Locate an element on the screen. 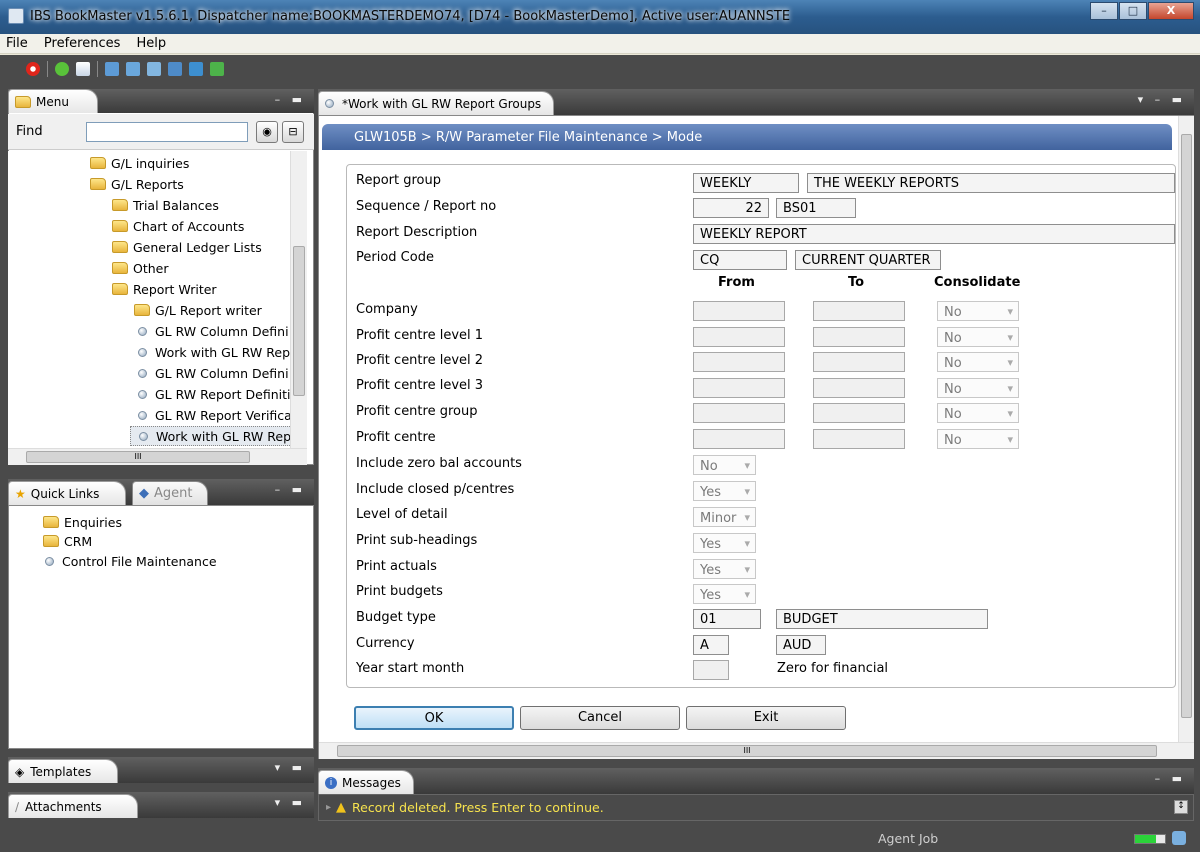 The height and width of the screenshot is (852, 1200). user-report-icon is located at coordinates (175, 69).